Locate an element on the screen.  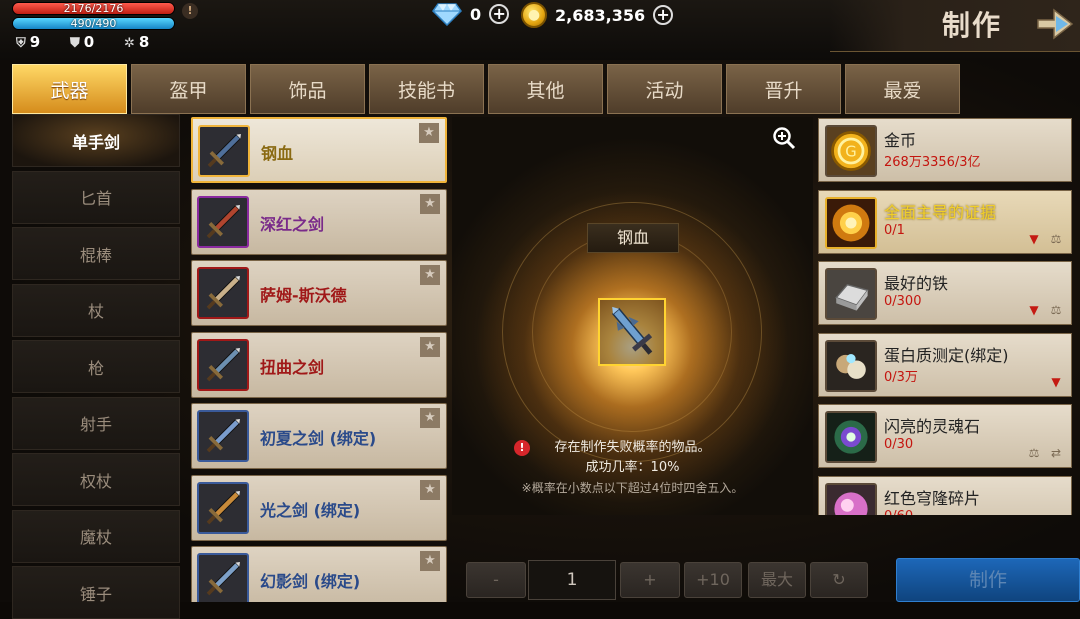
back-arrow-icon is located at coordinates (1054, 24).